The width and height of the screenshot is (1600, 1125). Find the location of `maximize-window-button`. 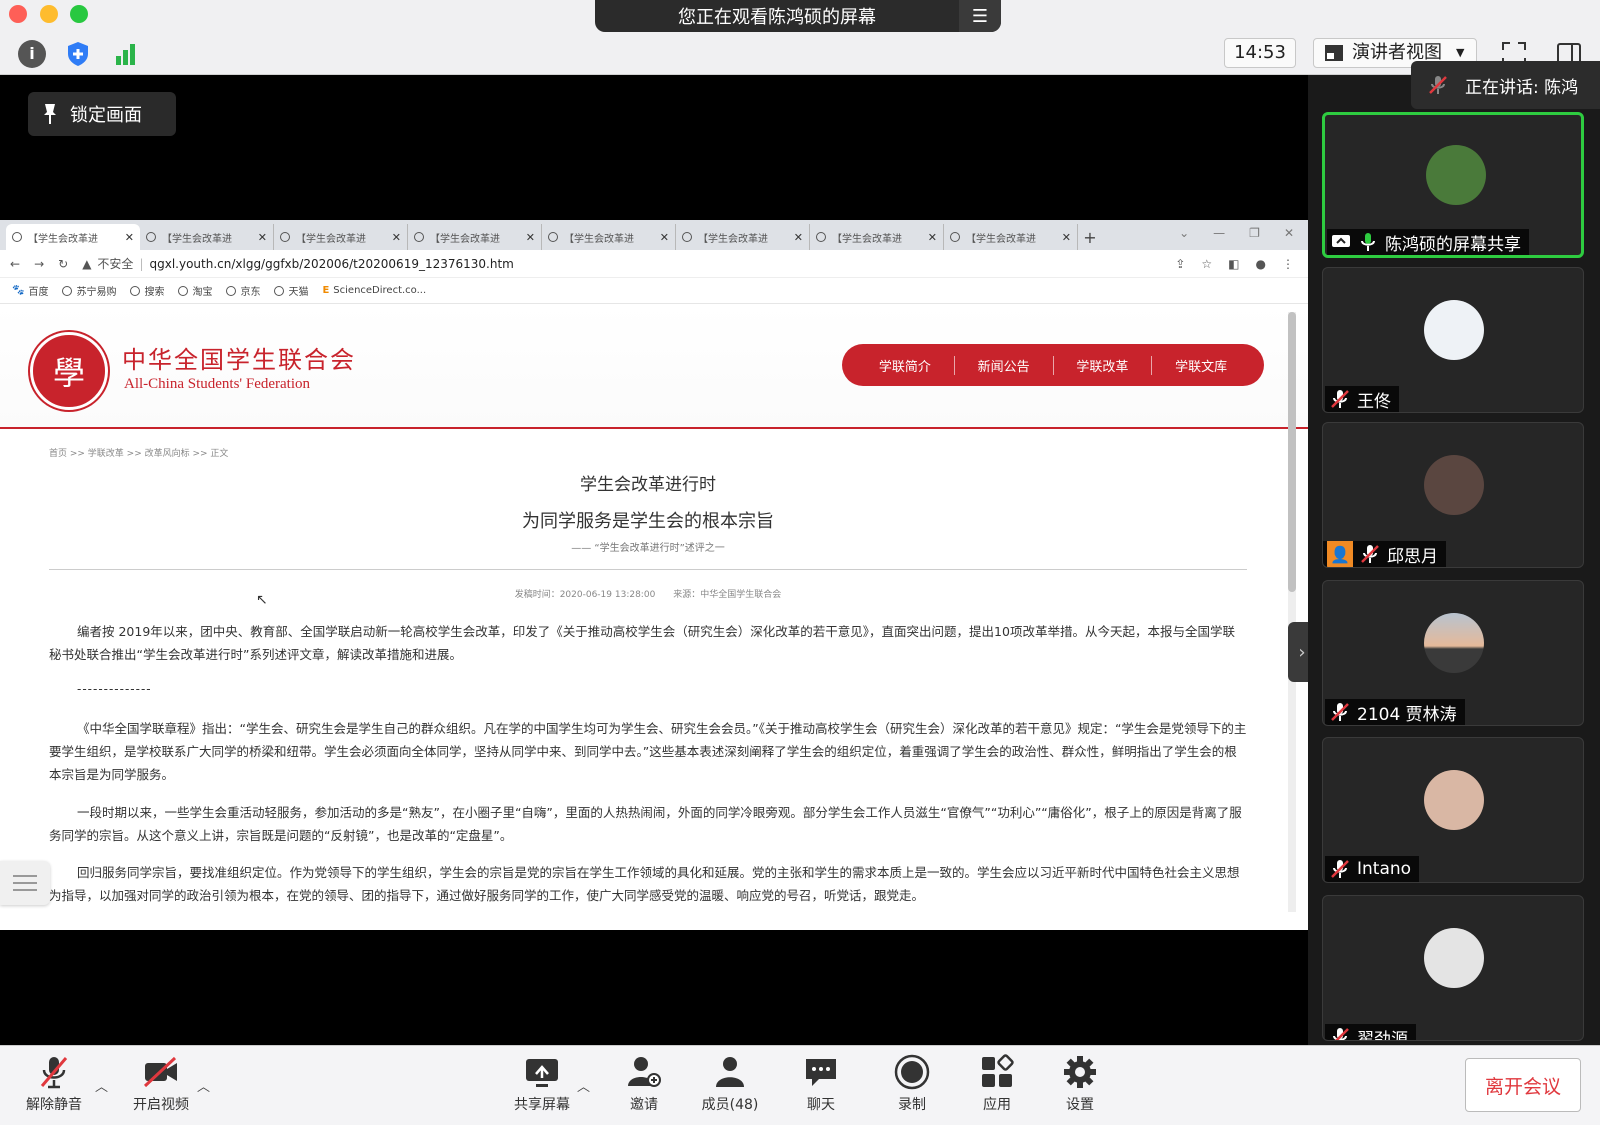

maximize-window-button is located at coordinates (79, 14).